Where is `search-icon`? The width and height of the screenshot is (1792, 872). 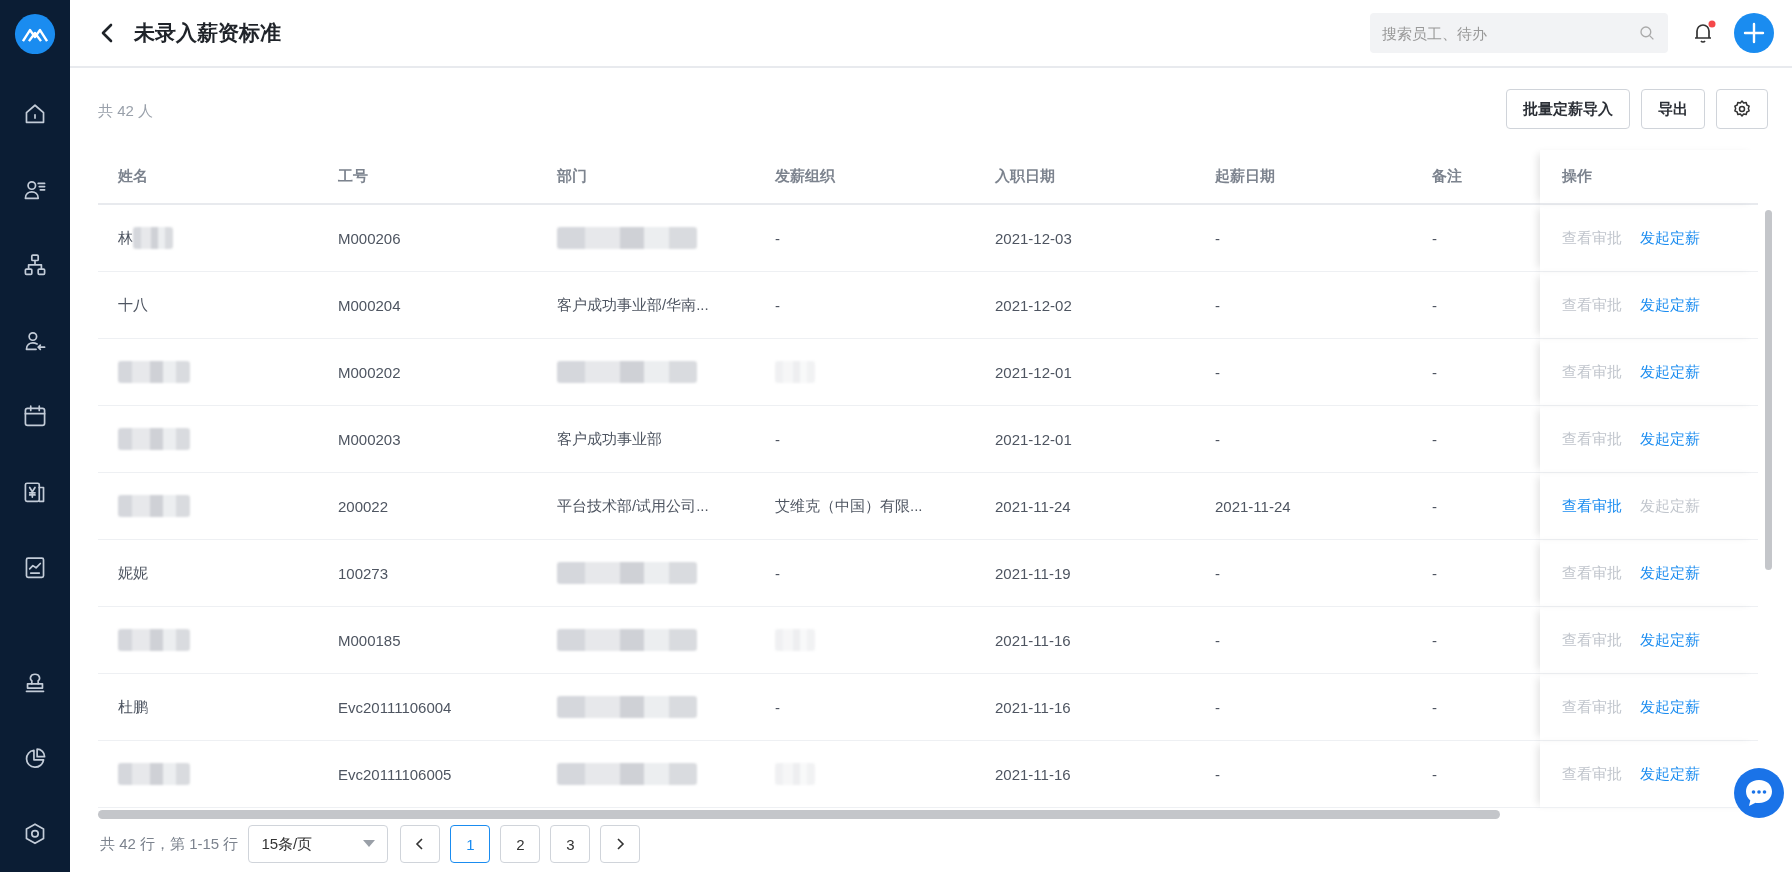
search-icon is located at coordinates (1647, 33).